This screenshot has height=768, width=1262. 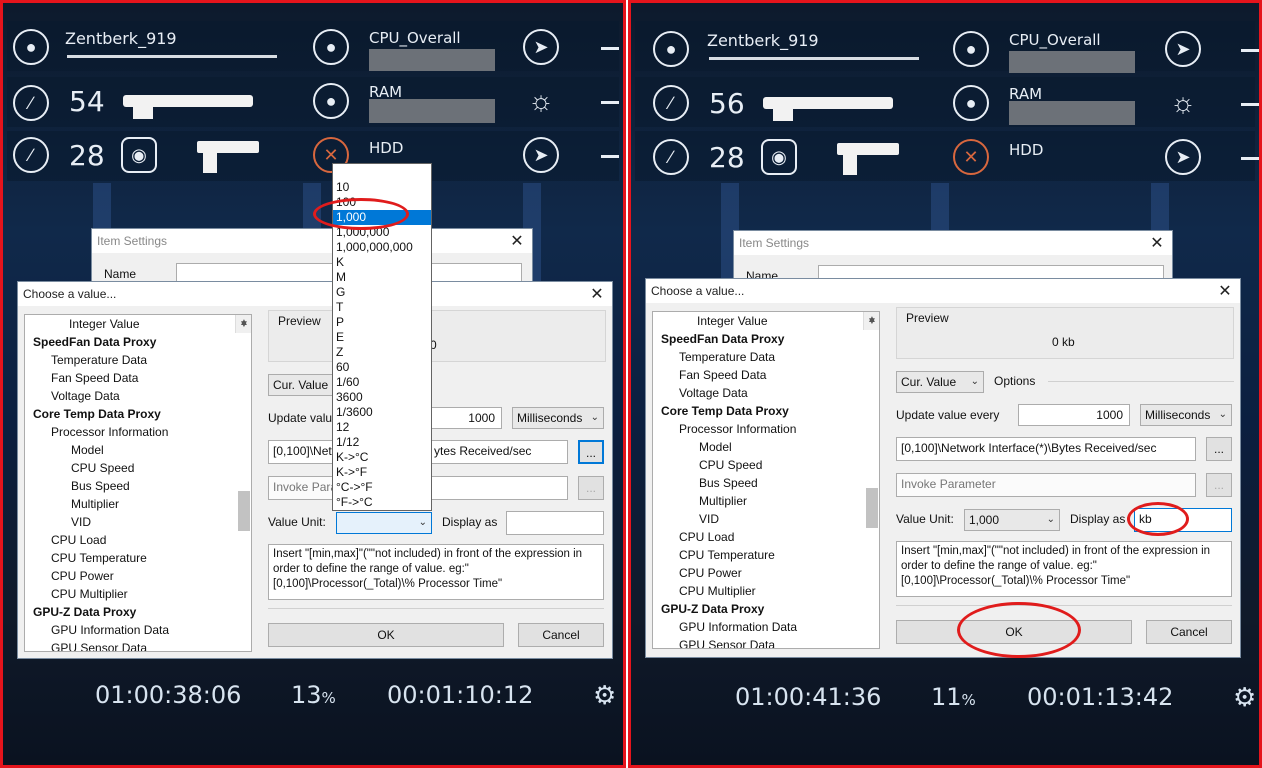 I want to click on invoke-parameter-field: Invoke Para, so click(x=301, y=488).